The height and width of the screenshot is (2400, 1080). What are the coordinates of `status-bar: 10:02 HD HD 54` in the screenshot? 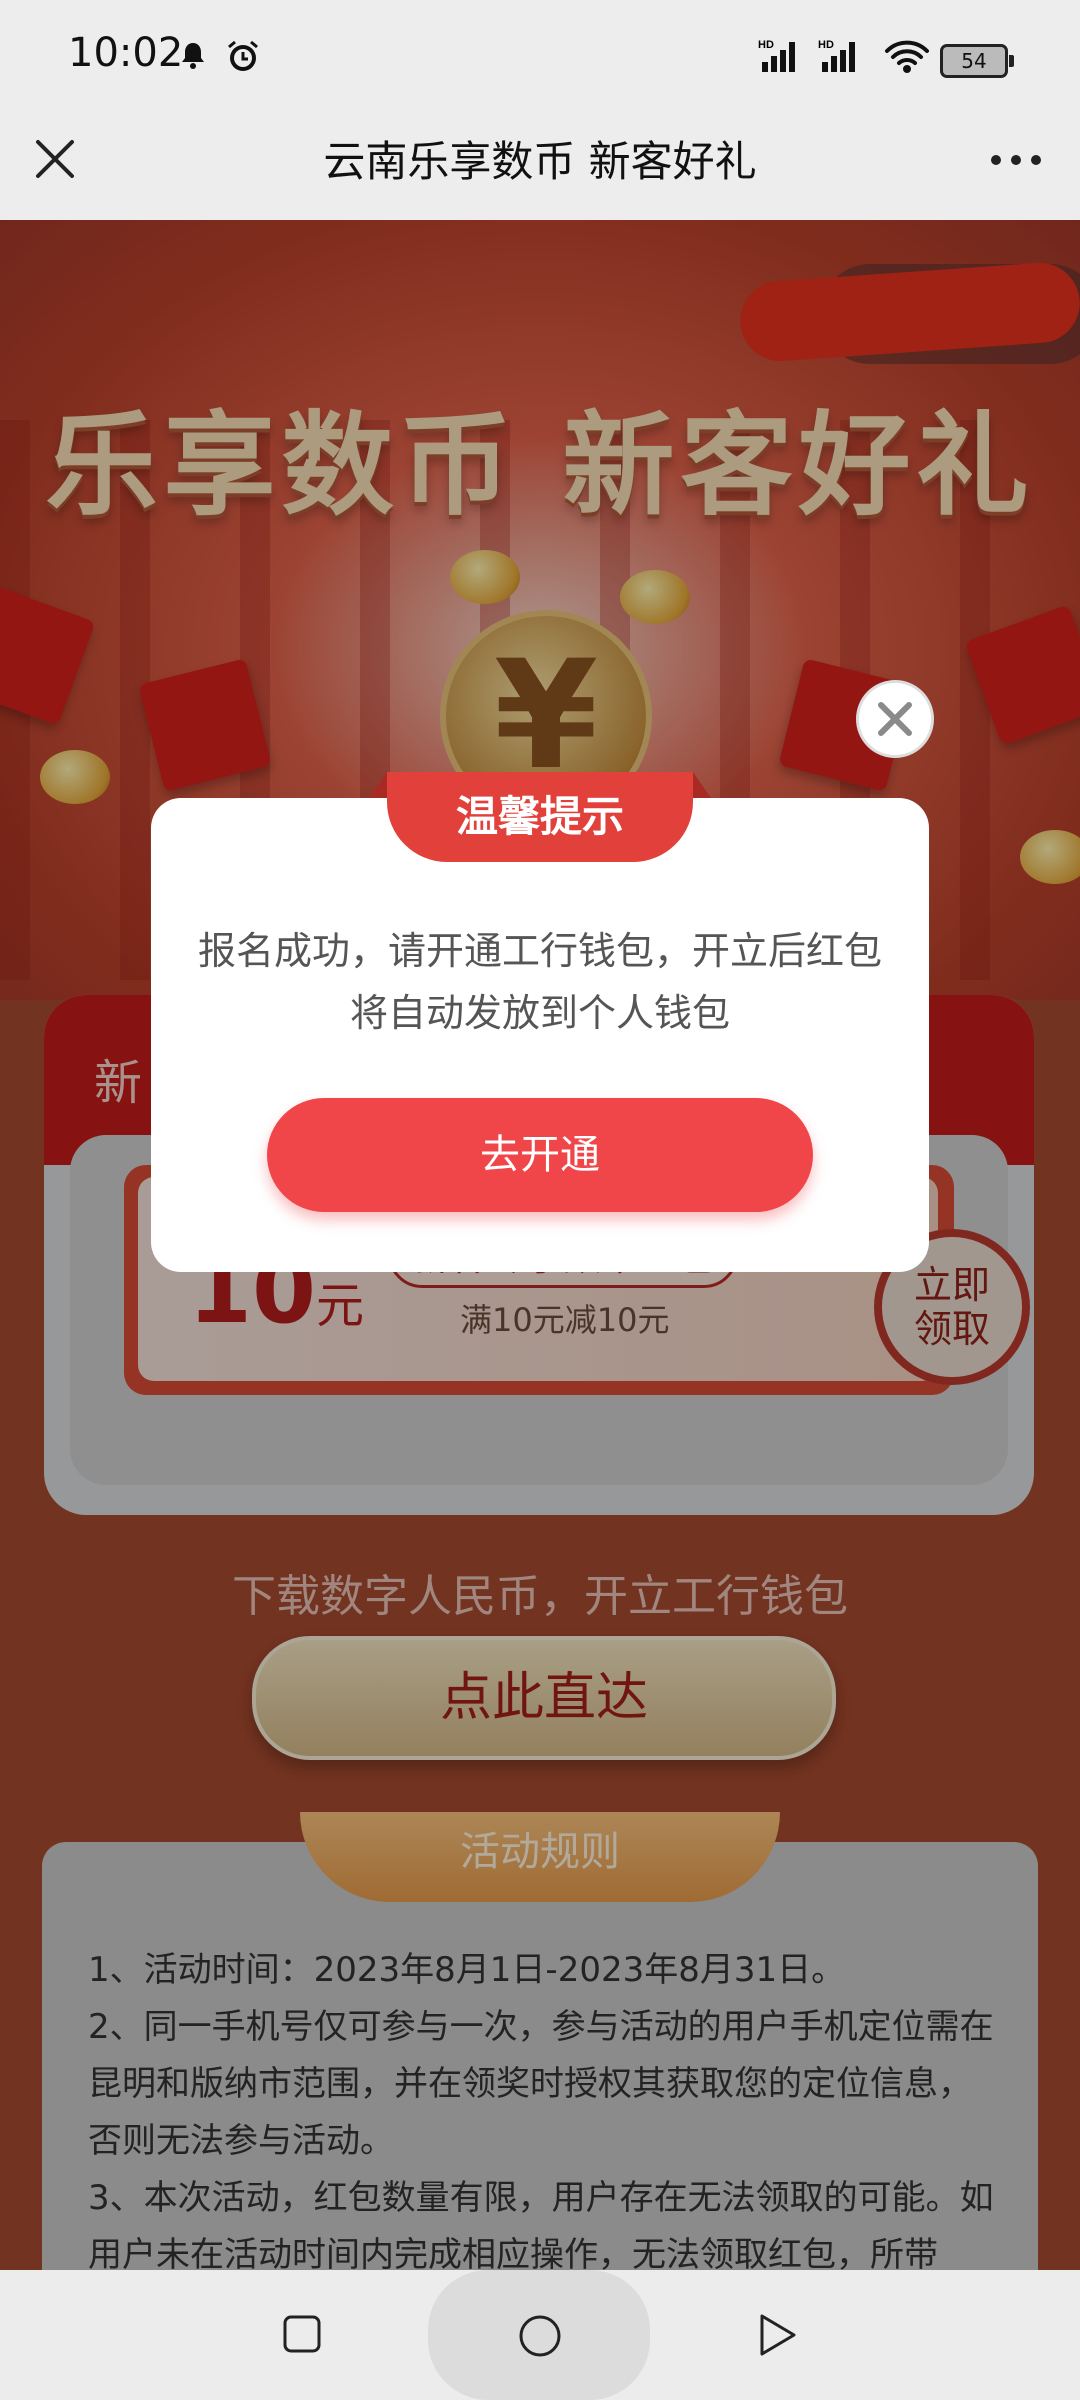 It's located at (540, 55).